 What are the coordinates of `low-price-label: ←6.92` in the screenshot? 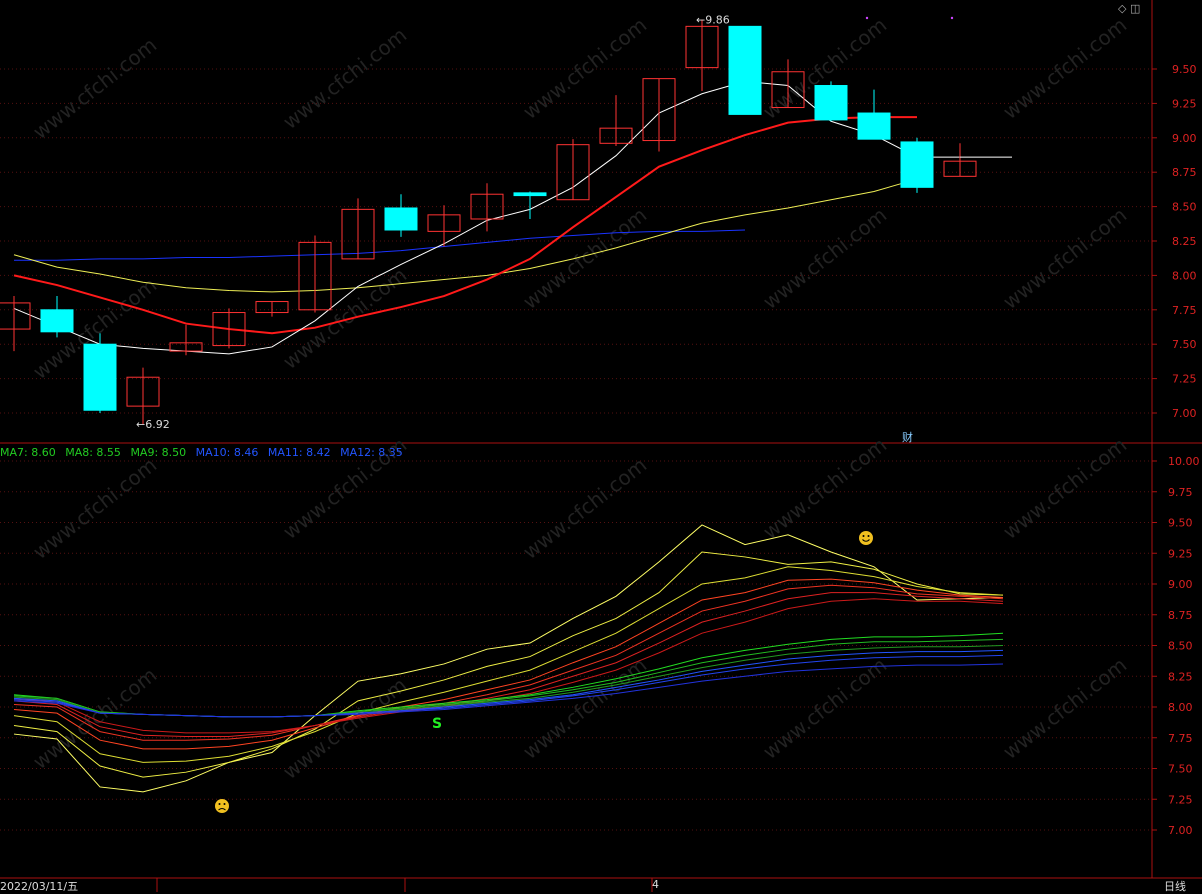 It's located at (153, 424).